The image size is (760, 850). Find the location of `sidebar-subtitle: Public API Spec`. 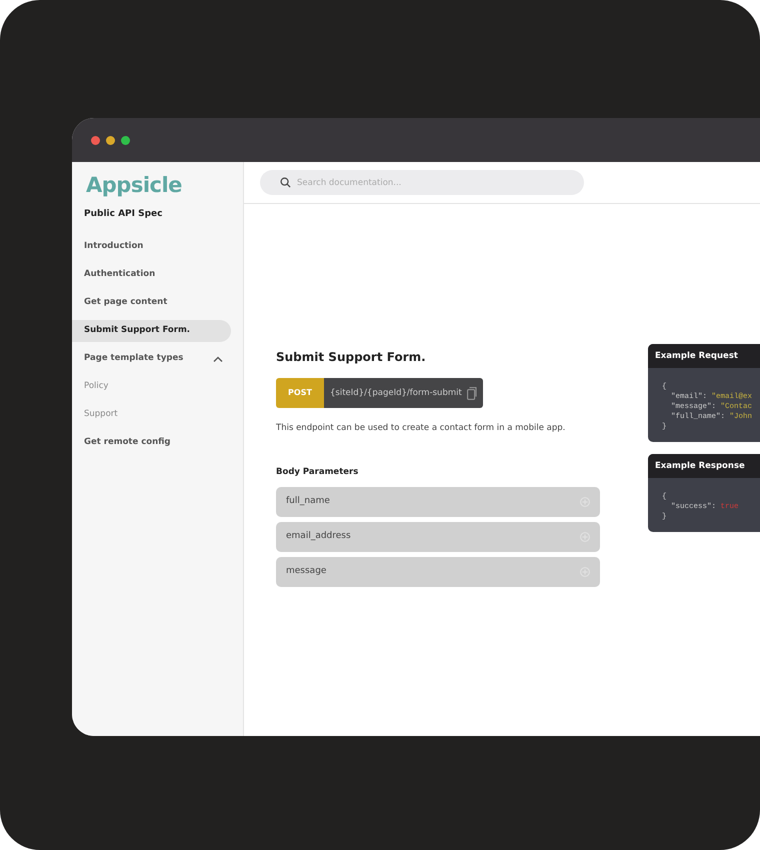

sidebar-subtitle: Public API Spec is located at coordinates (123, 214).